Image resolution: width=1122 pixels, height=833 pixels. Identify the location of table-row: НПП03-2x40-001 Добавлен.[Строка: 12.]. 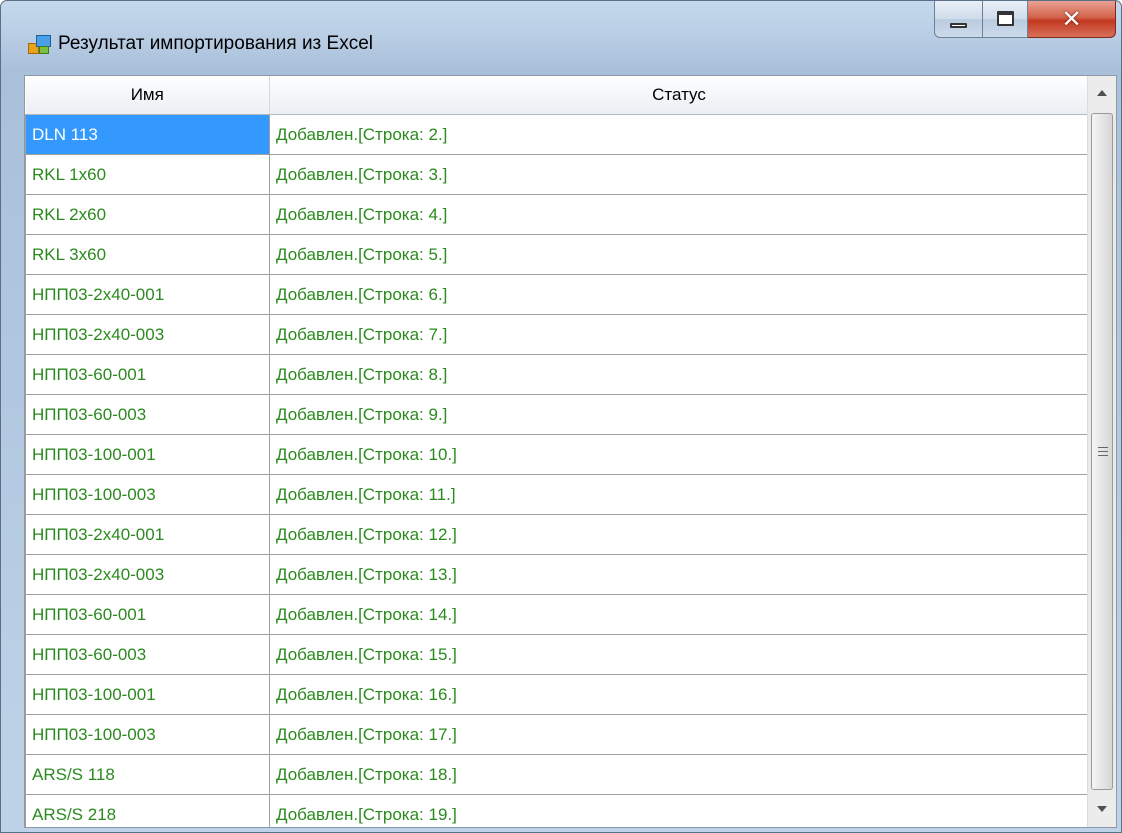
(556, 534).